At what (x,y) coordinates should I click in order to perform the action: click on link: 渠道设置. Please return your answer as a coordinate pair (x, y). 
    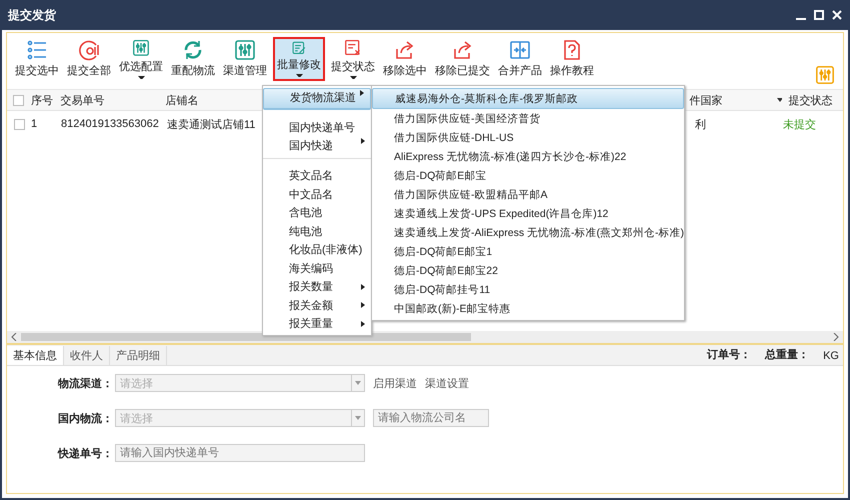
    Looking at the image, I should click on (447, 383).